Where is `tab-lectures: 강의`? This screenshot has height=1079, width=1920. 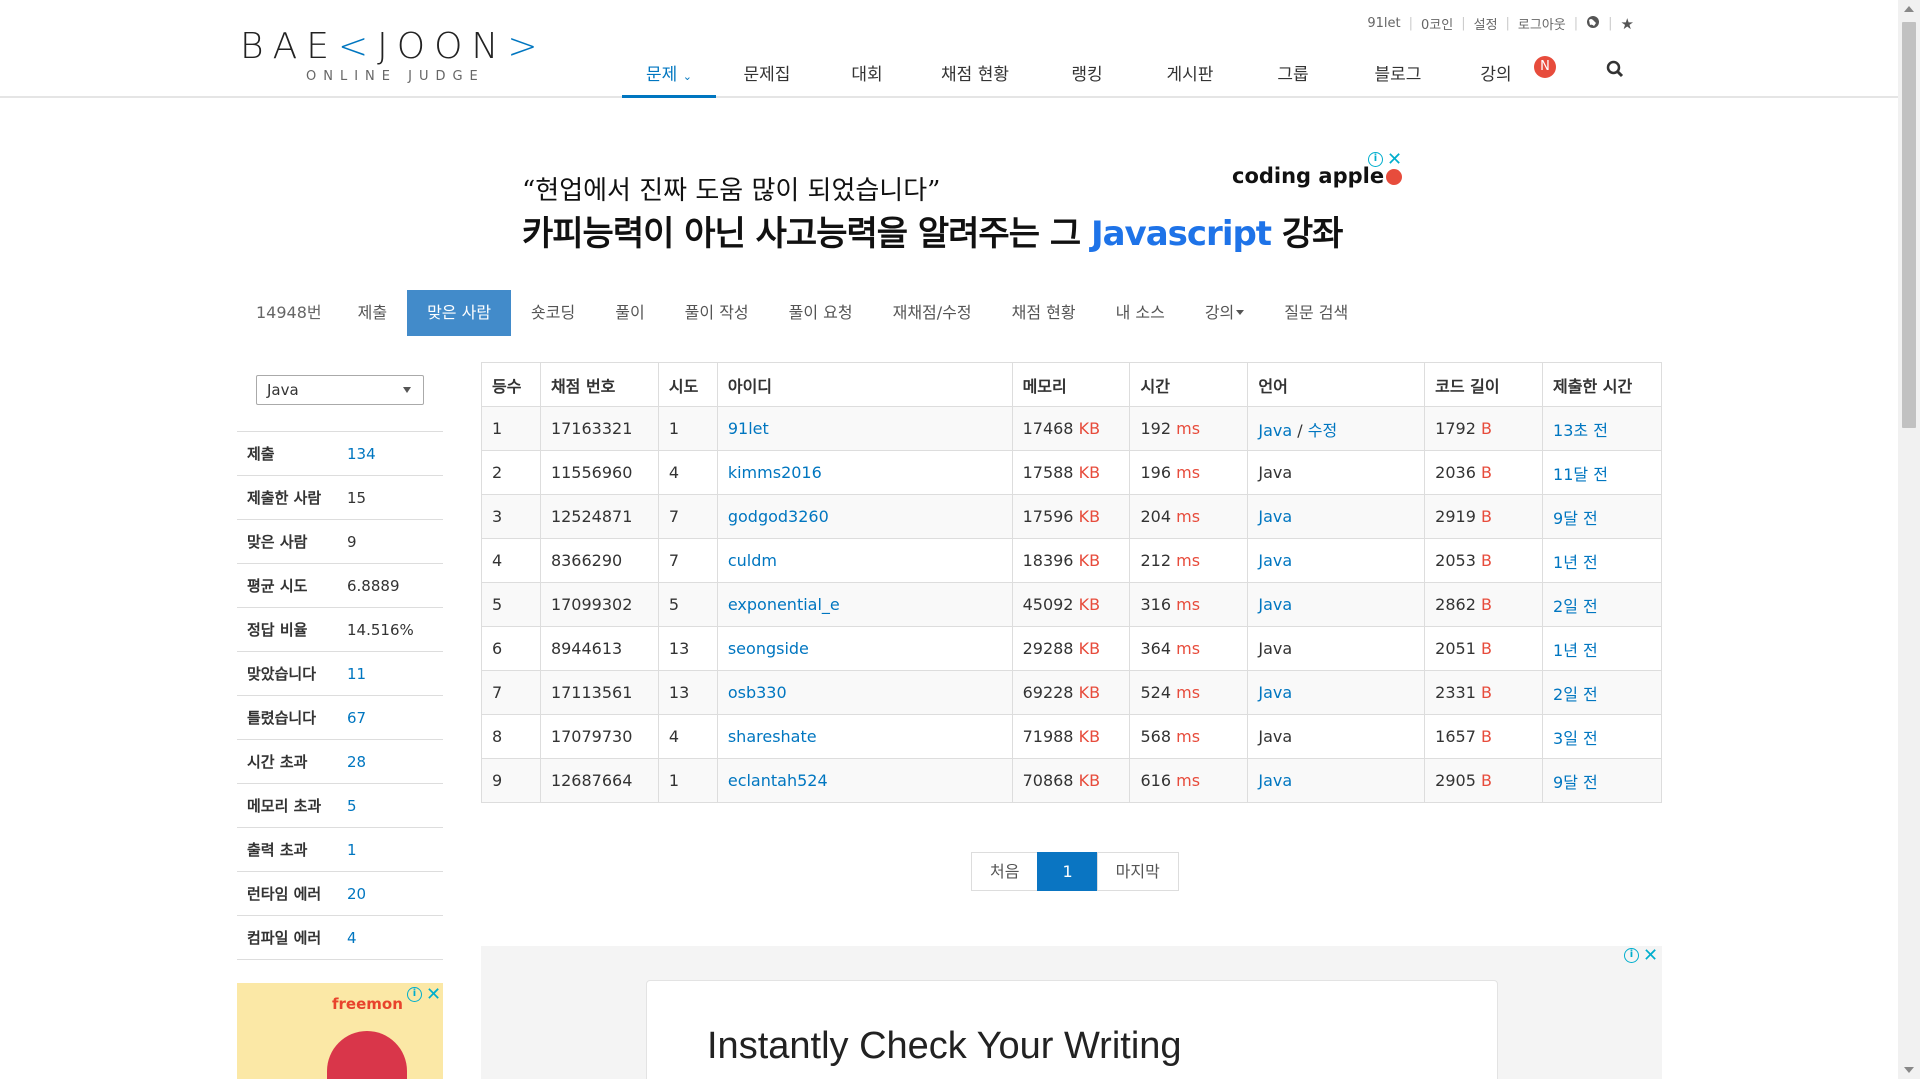
tab-lectures: 강의 is located at coordinates (1224, 313).